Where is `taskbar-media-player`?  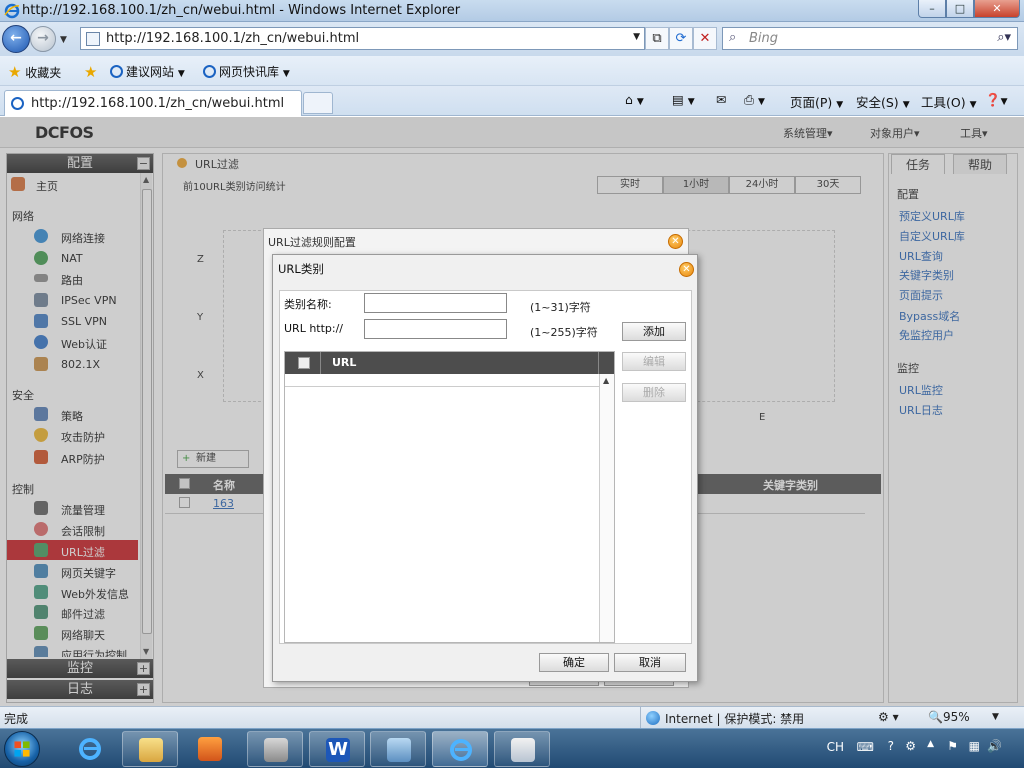
taskbar-media-player is located at coordinates (210, 749).